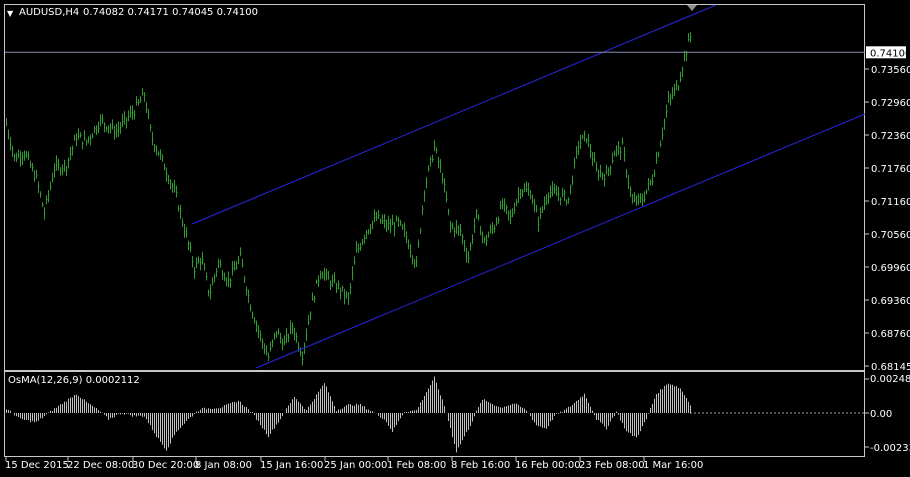  Describe the element at coordinates (165, 465) in the screenshot. I see `time-tick-label: 30 Dec 20:00` at that location.